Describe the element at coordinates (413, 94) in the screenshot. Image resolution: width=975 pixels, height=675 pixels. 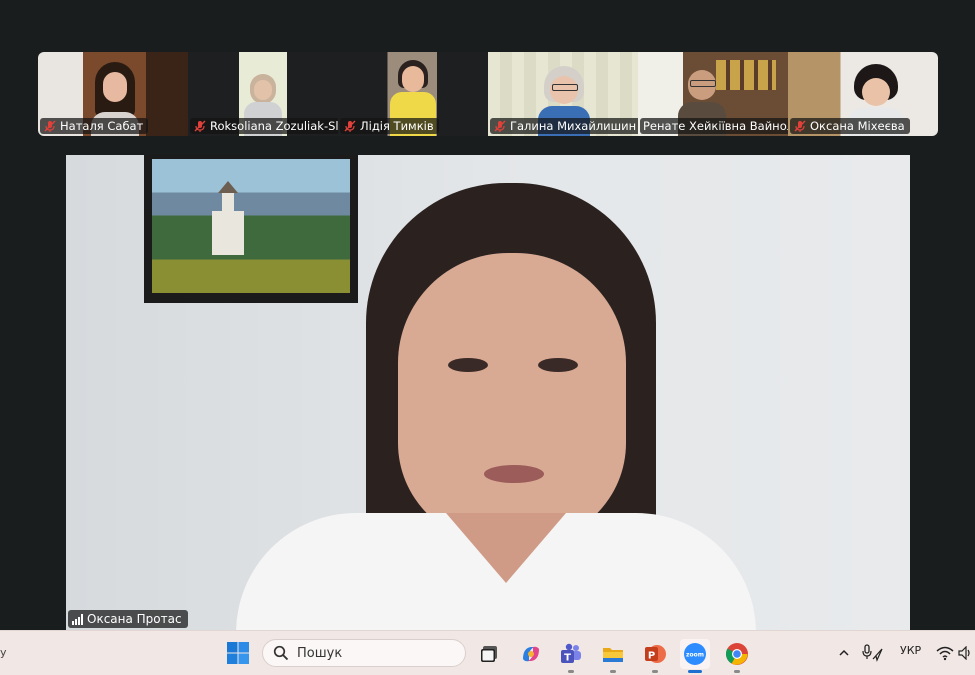
I see `participant-tile: Лідія Тимків` at that location.